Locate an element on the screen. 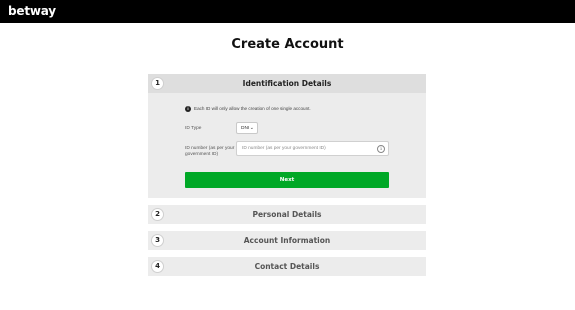 The height and width of the screenshot is (310, 575). step-header-account: 3 Account Information is located at coordinates (287, 240).